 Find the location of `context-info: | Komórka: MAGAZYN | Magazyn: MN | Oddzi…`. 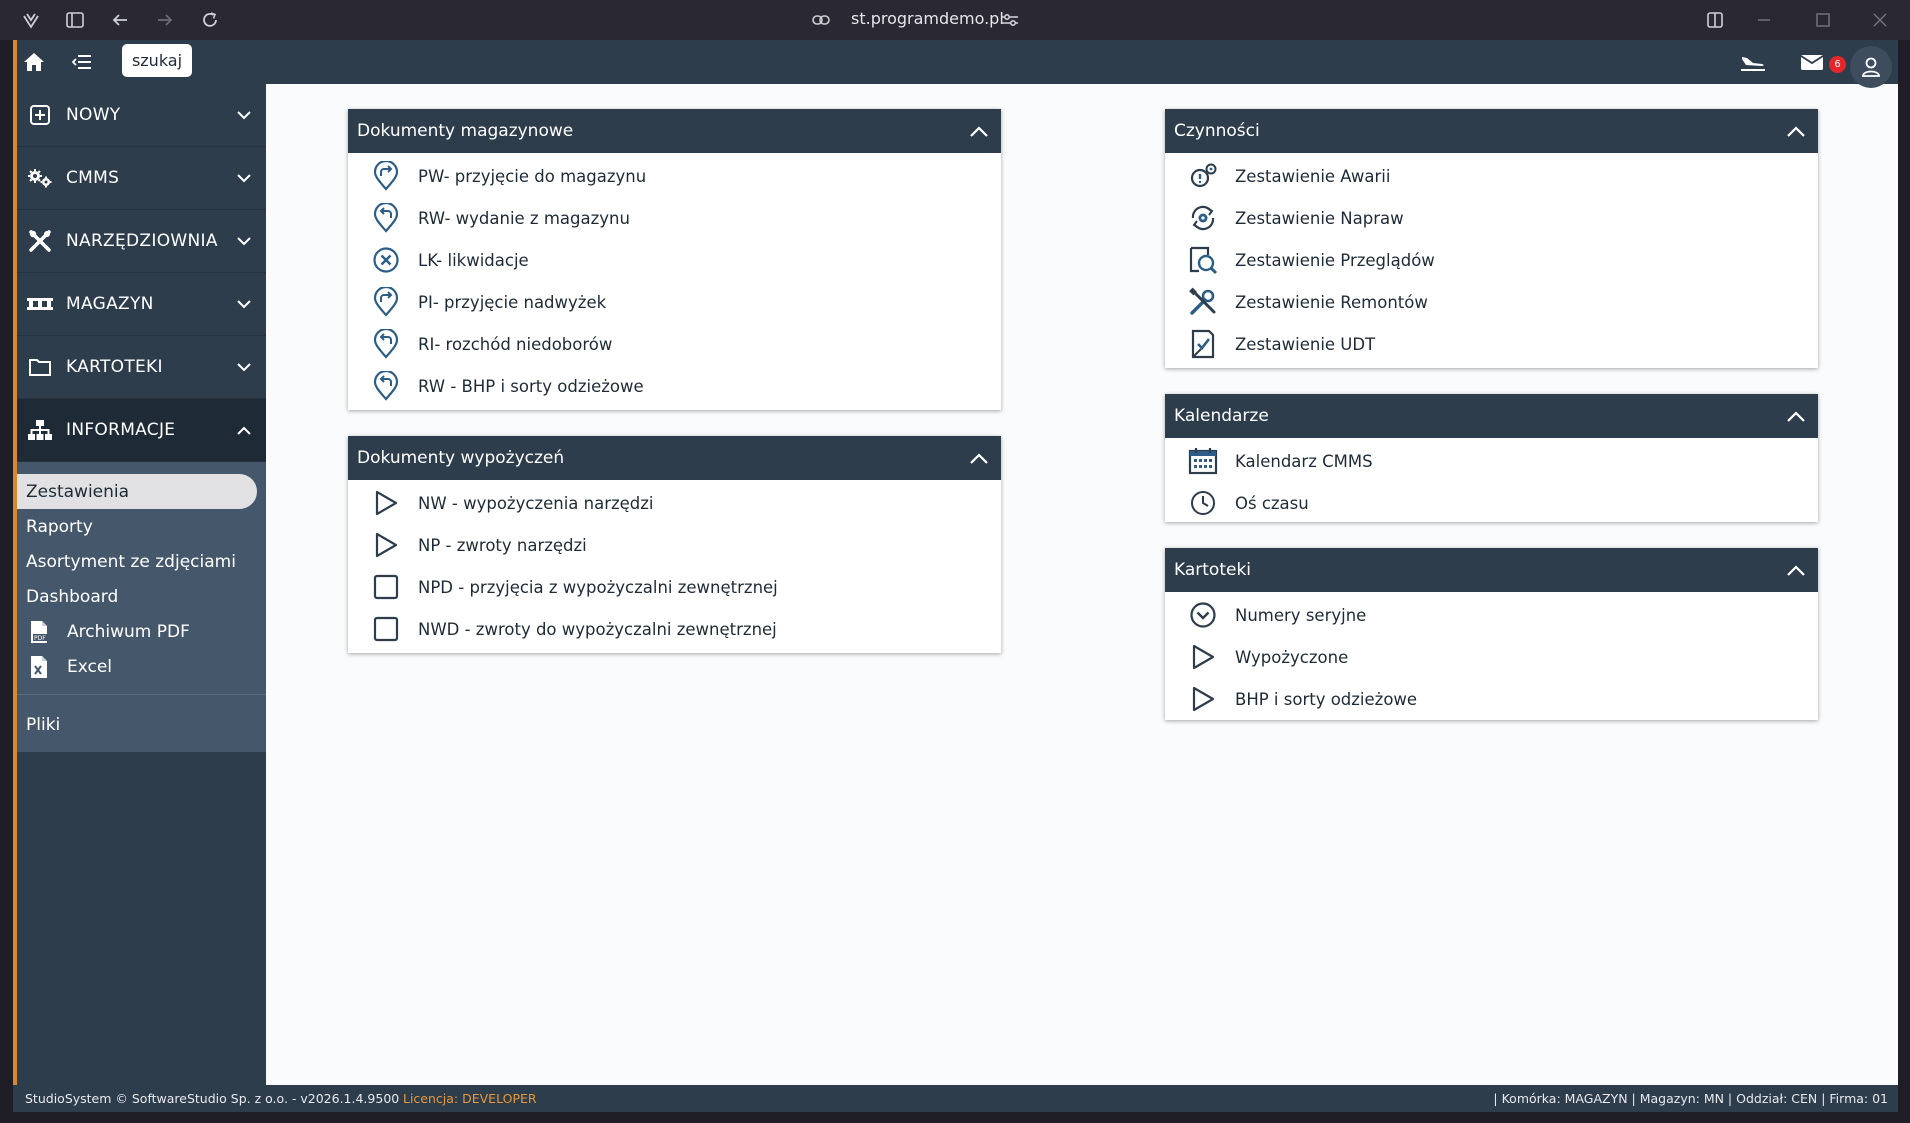

context-info: | Komórka: MAGAZYN | Magazyn: MN | Oddzi… is located at coordinates (1690, 1098).